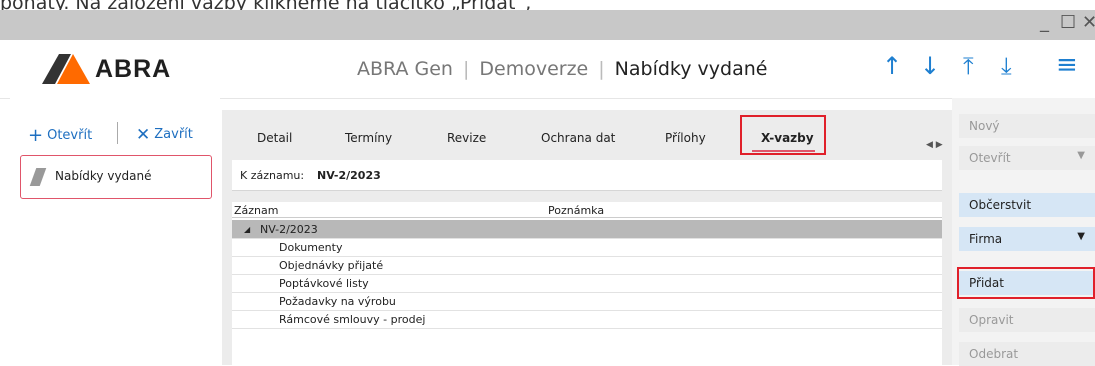 The image size is (1095, 366). Describe the element at coordinates (349, 175) in the screenshot. I see `record-value: NV-2/2023` at that location.